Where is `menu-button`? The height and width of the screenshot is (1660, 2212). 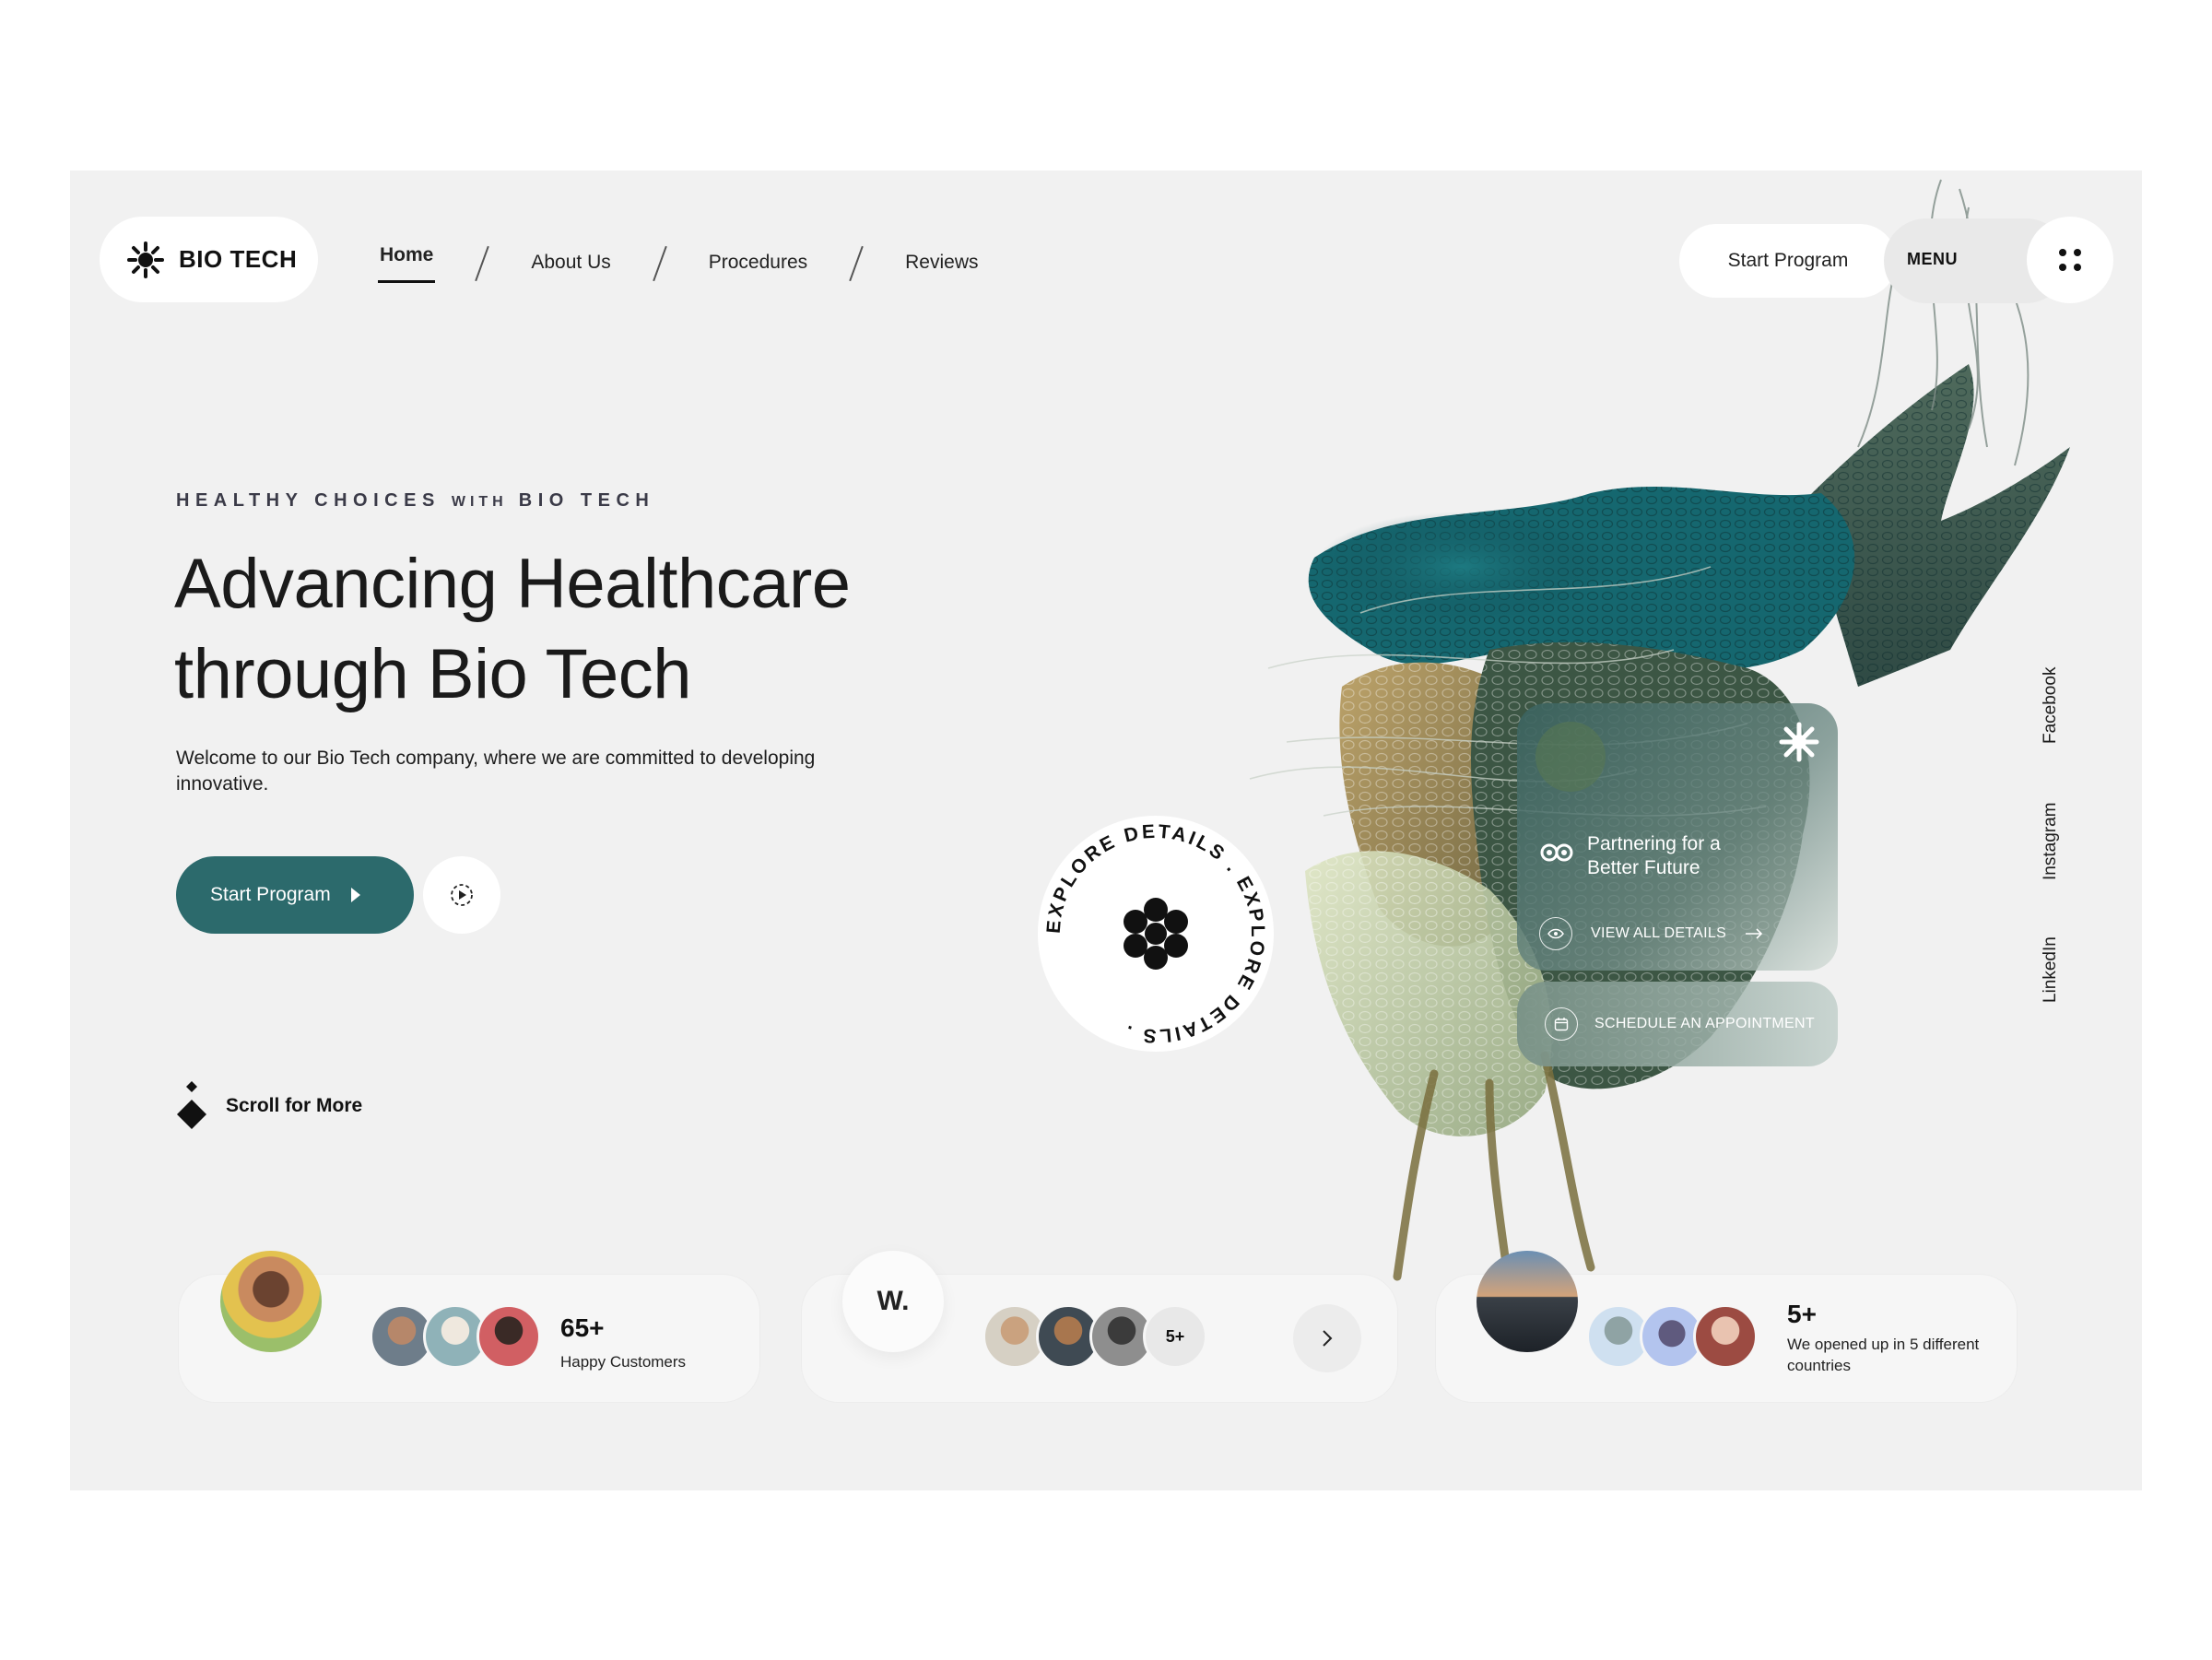
menu-button is located at coordinates (2070, 260).